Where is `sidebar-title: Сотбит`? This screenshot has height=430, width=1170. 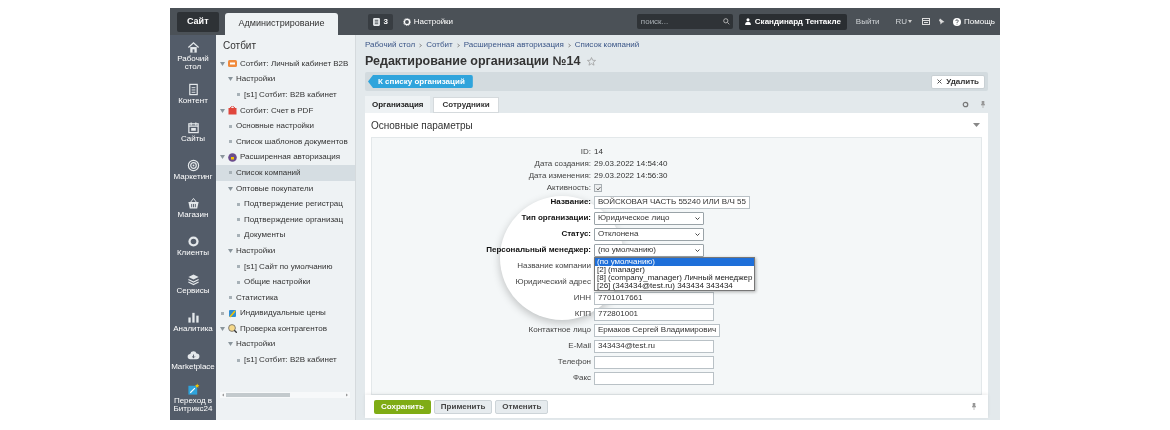 sidebar-title: Сотбит is located at coordinates (240, 46).